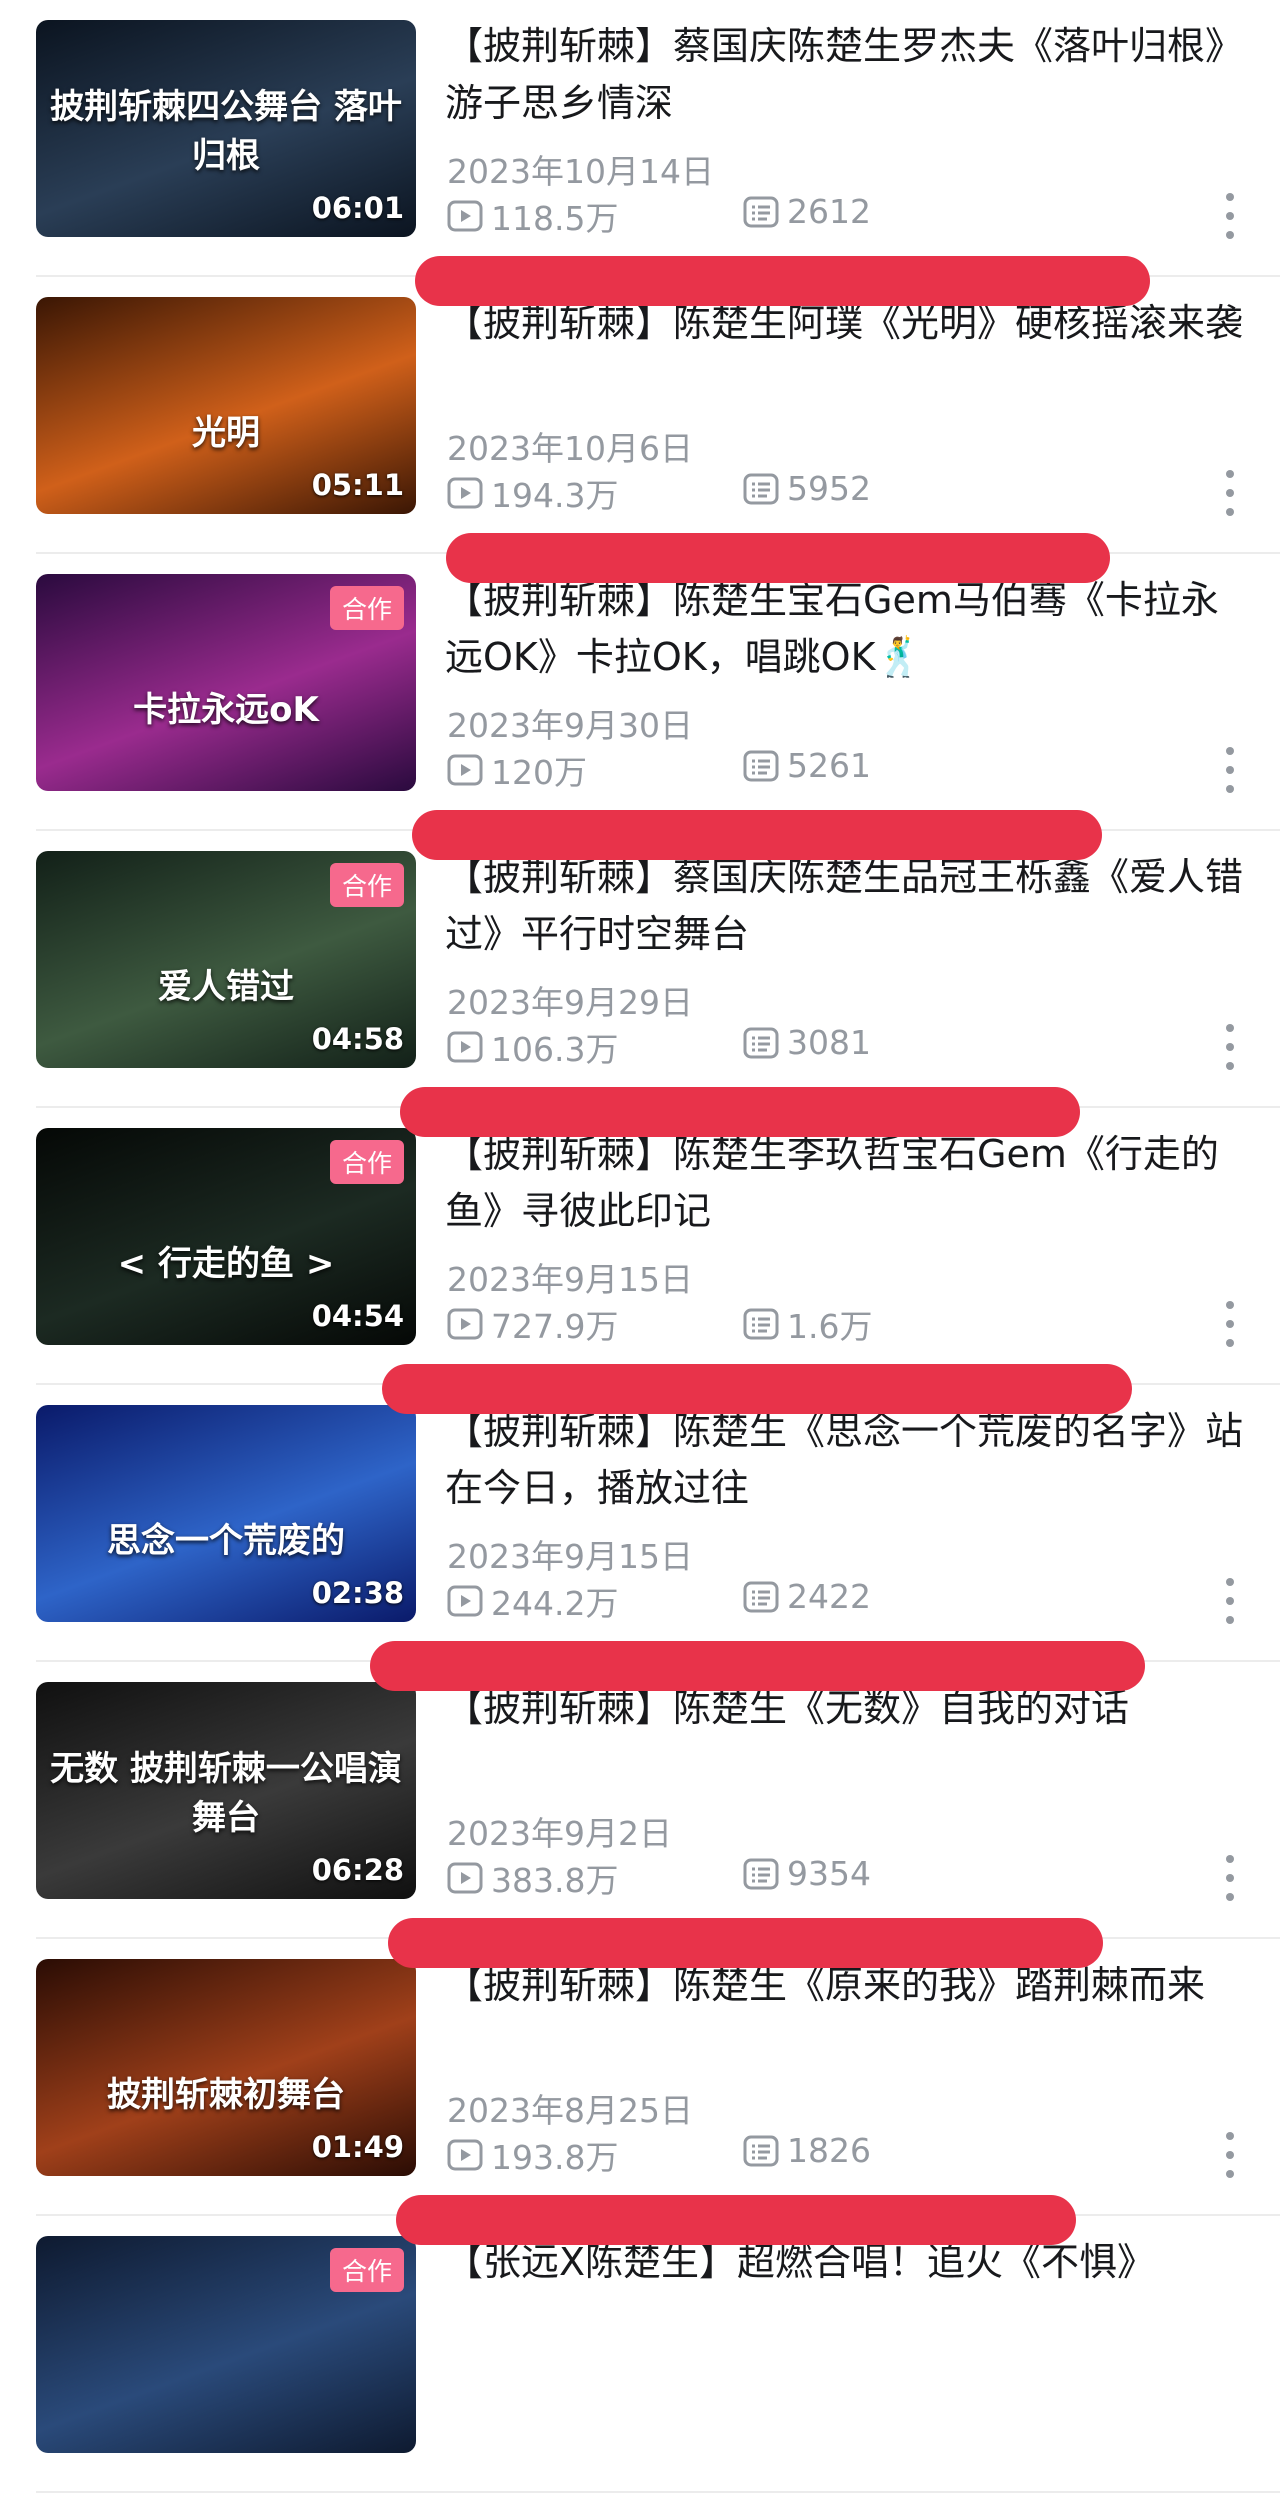  I want to click on thumbnail-caption: 卡拉永远oK, so click(226, 710).